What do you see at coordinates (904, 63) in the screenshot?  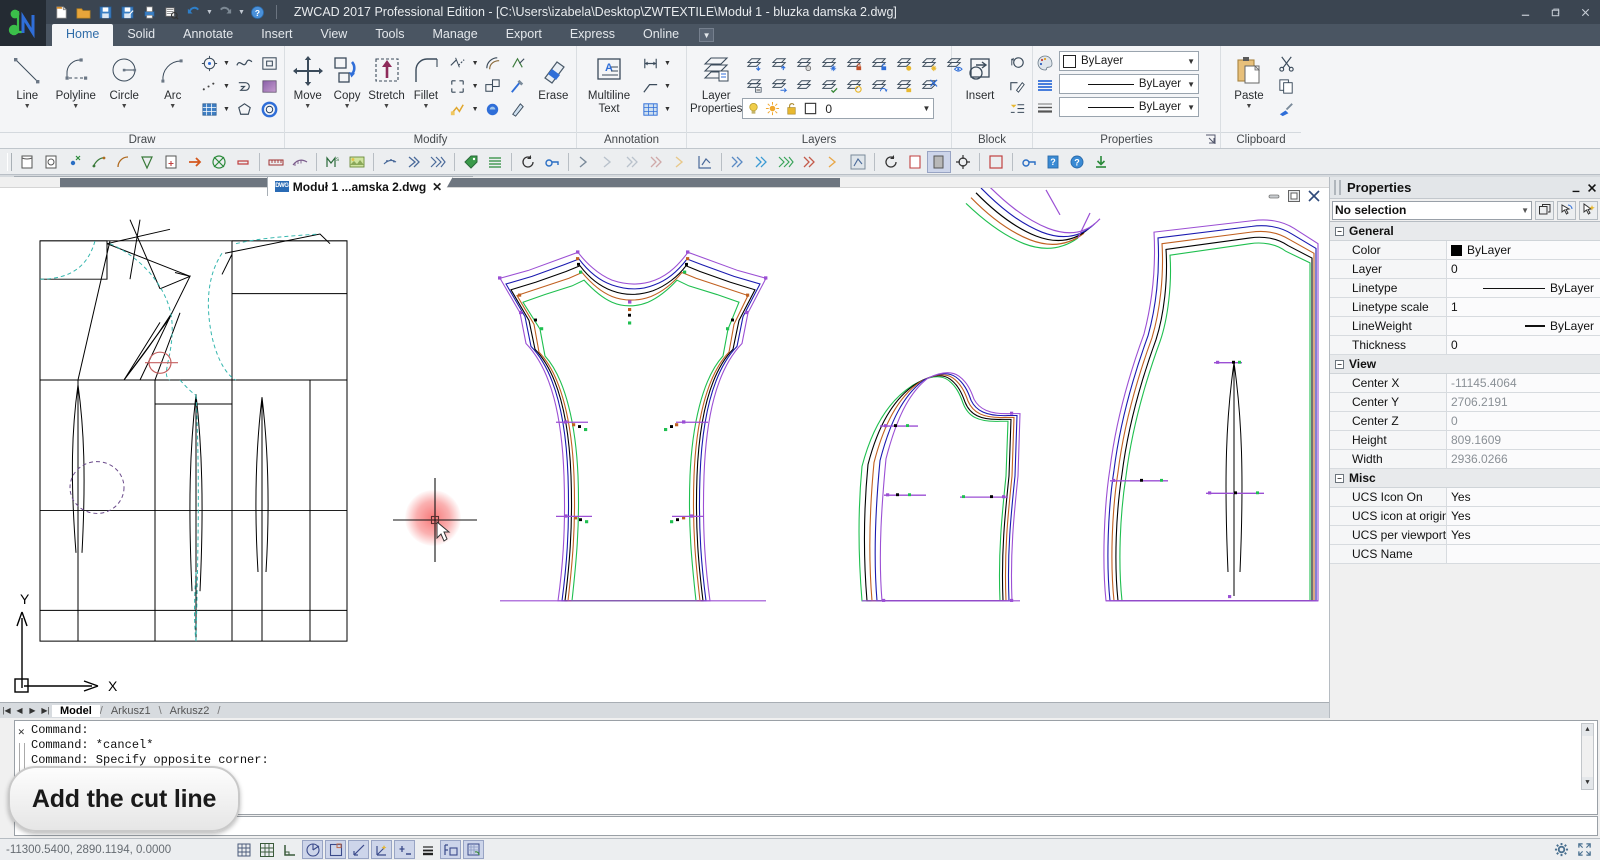 I see `layer-freeze-icon` at bounding box center [904, 63].